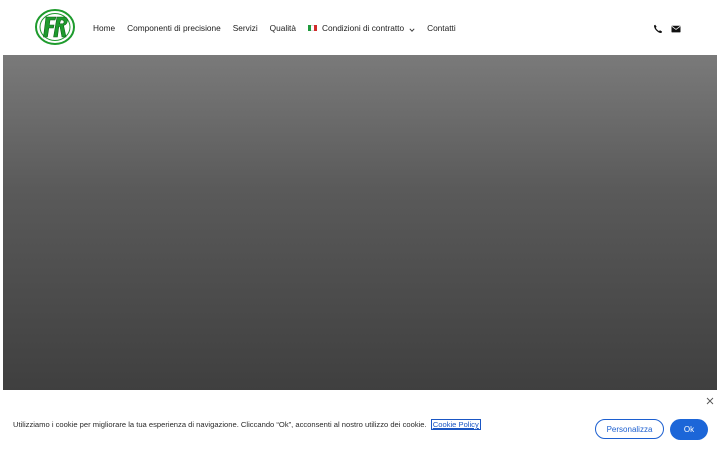  Describe the element at coordinates (658, 27) in the screenshot. I see `phone-icon` at that location.